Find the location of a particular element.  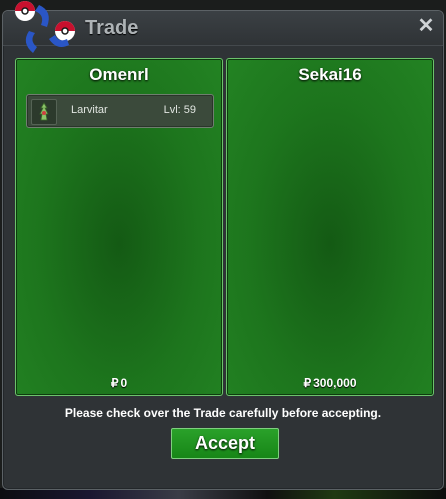

pokeball-logo-icon is located at coordinates (45, 27).